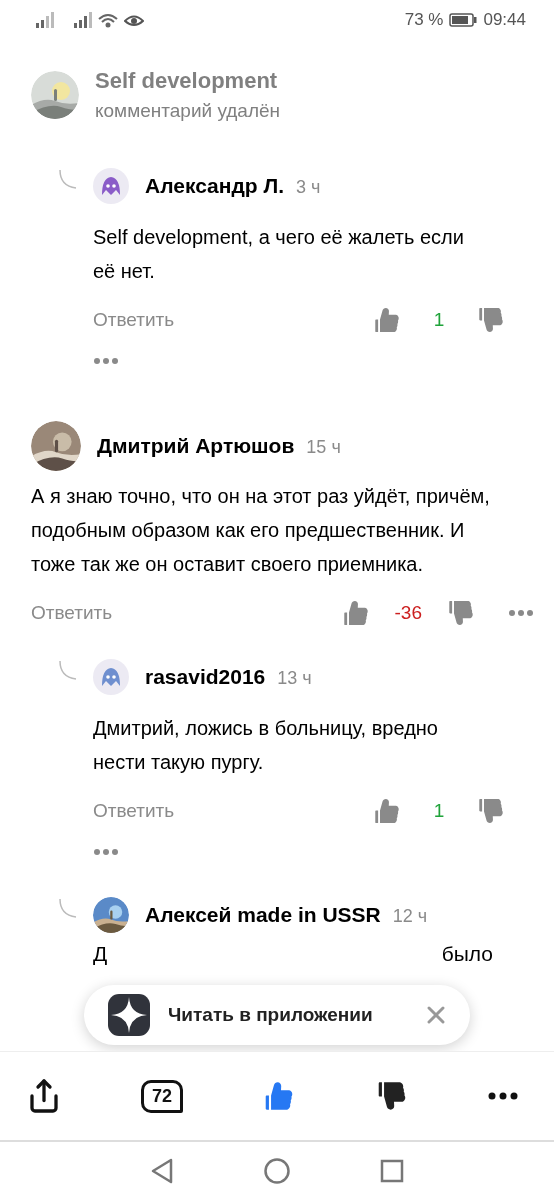  What do you see at coordinates (323, 447) in the screenshot?
I see `comment-time: 15 ч` at bounding box center [323, 447].